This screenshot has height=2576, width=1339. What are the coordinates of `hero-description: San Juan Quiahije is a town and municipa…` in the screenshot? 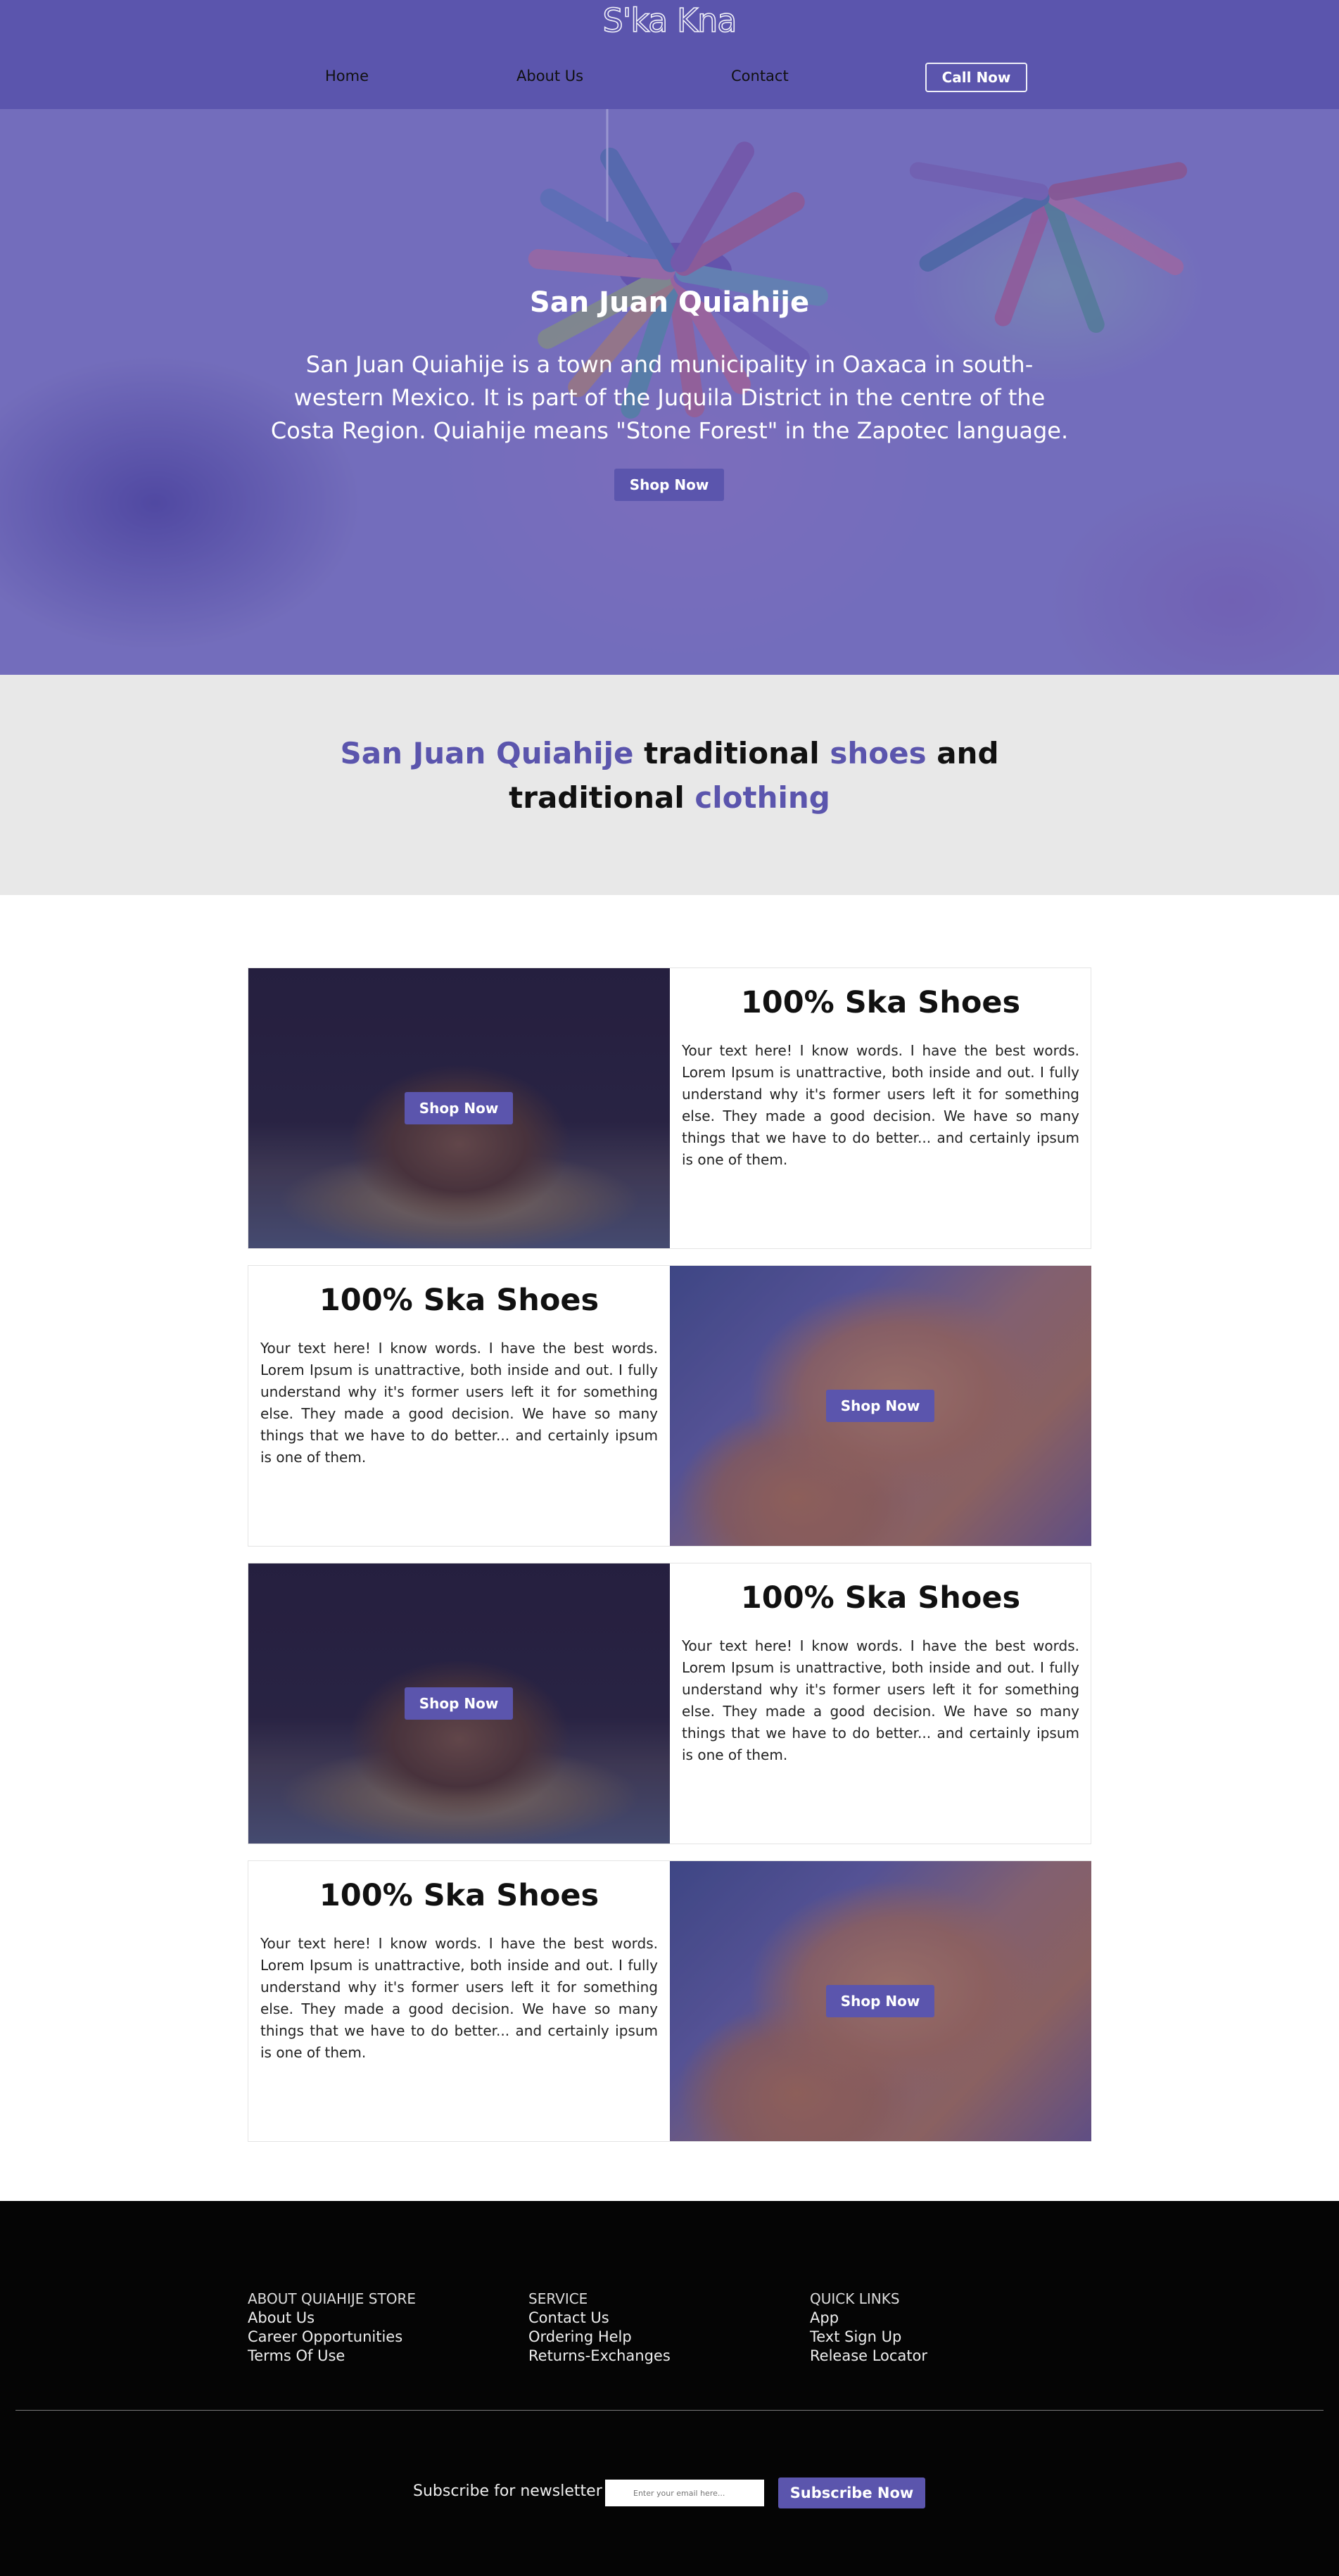 It's located at (669, 397).